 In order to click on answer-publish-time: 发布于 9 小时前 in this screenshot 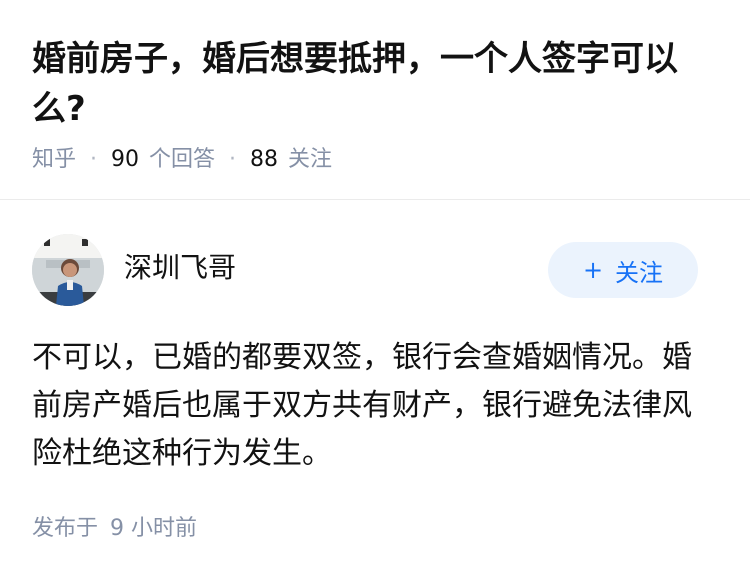, I will do `click(114, 529)`.